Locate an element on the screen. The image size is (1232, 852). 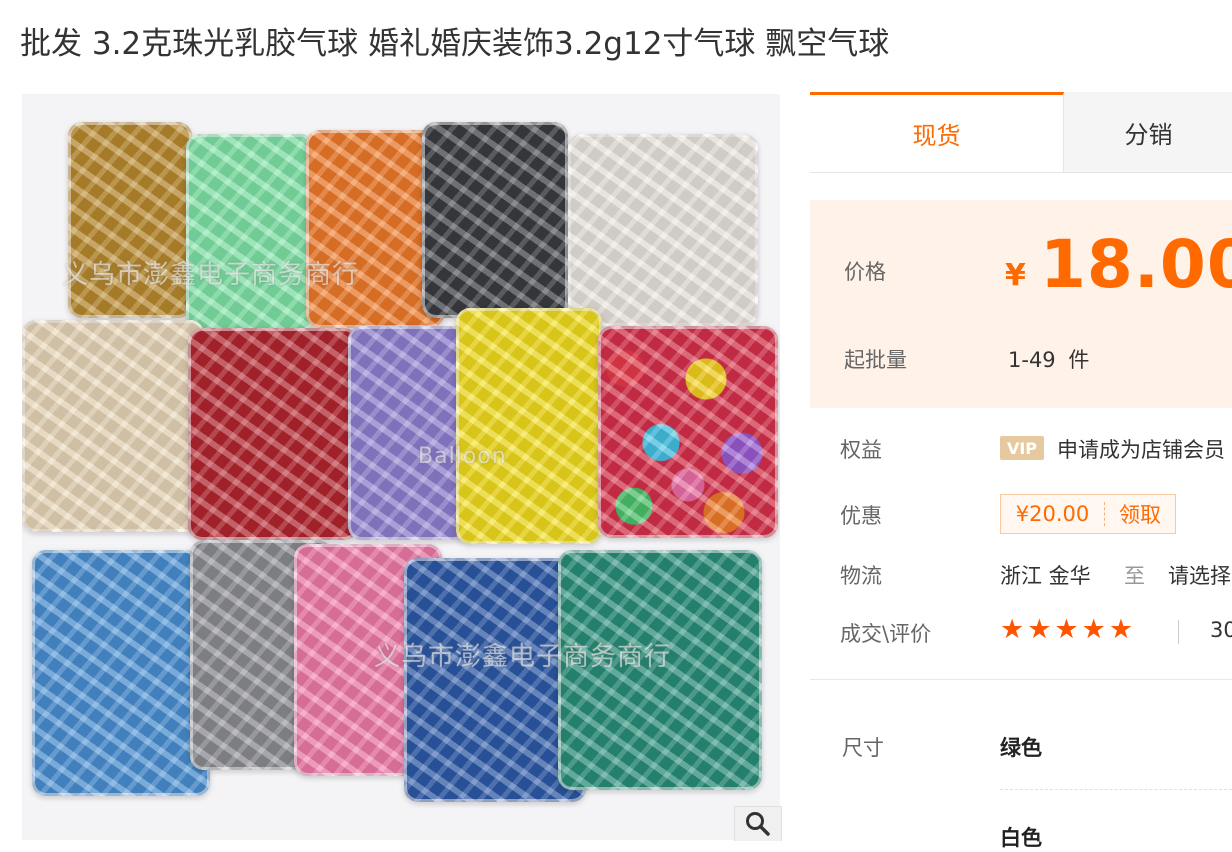
product-title: 批发 3.2克珠光乳胶气球 婚礼婚庆装饰3.2g12寸气球 飘空气球 is located at coordinates (455, 44).